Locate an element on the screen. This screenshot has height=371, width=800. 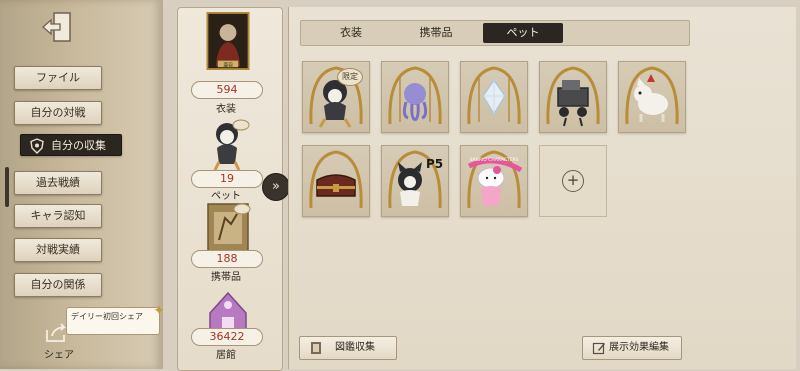
pet-item-octopus is located at coordinates (415, 97).